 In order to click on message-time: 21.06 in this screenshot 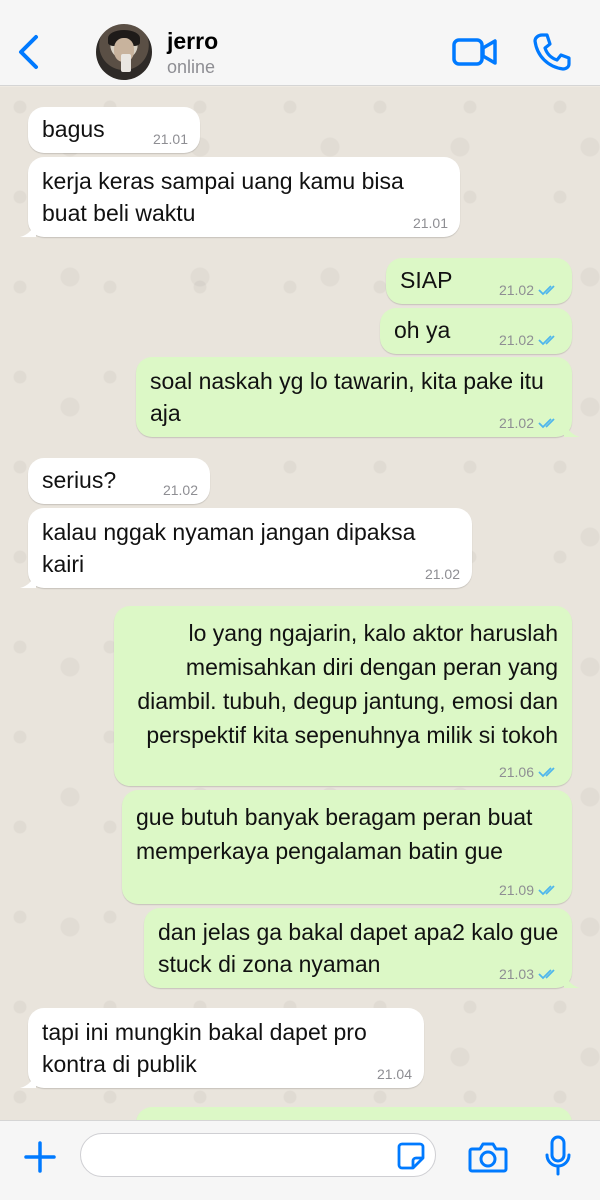, I will do `click(516, 772)`.